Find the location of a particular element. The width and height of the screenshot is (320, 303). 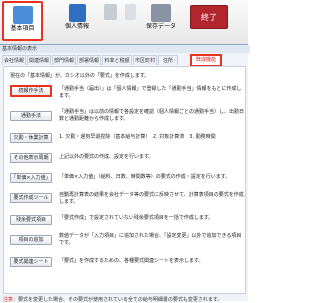

caution-label: 注意 is located at coordinates (8, 300).